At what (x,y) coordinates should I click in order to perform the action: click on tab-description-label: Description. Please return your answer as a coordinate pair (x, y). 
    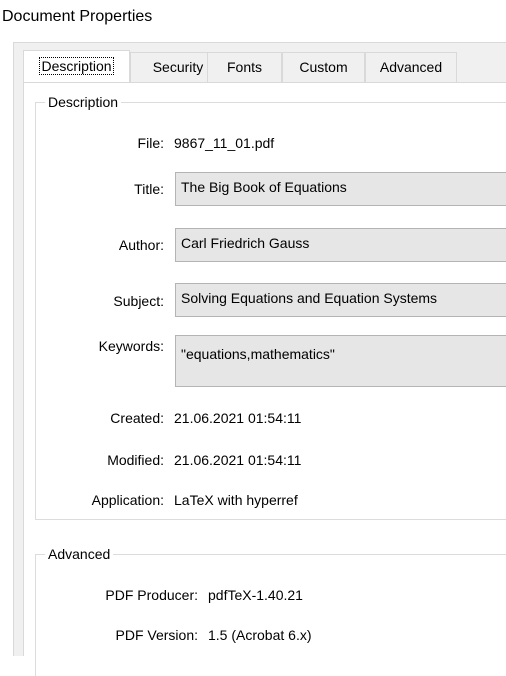
    Looking at the image, I should click on (76, 66).